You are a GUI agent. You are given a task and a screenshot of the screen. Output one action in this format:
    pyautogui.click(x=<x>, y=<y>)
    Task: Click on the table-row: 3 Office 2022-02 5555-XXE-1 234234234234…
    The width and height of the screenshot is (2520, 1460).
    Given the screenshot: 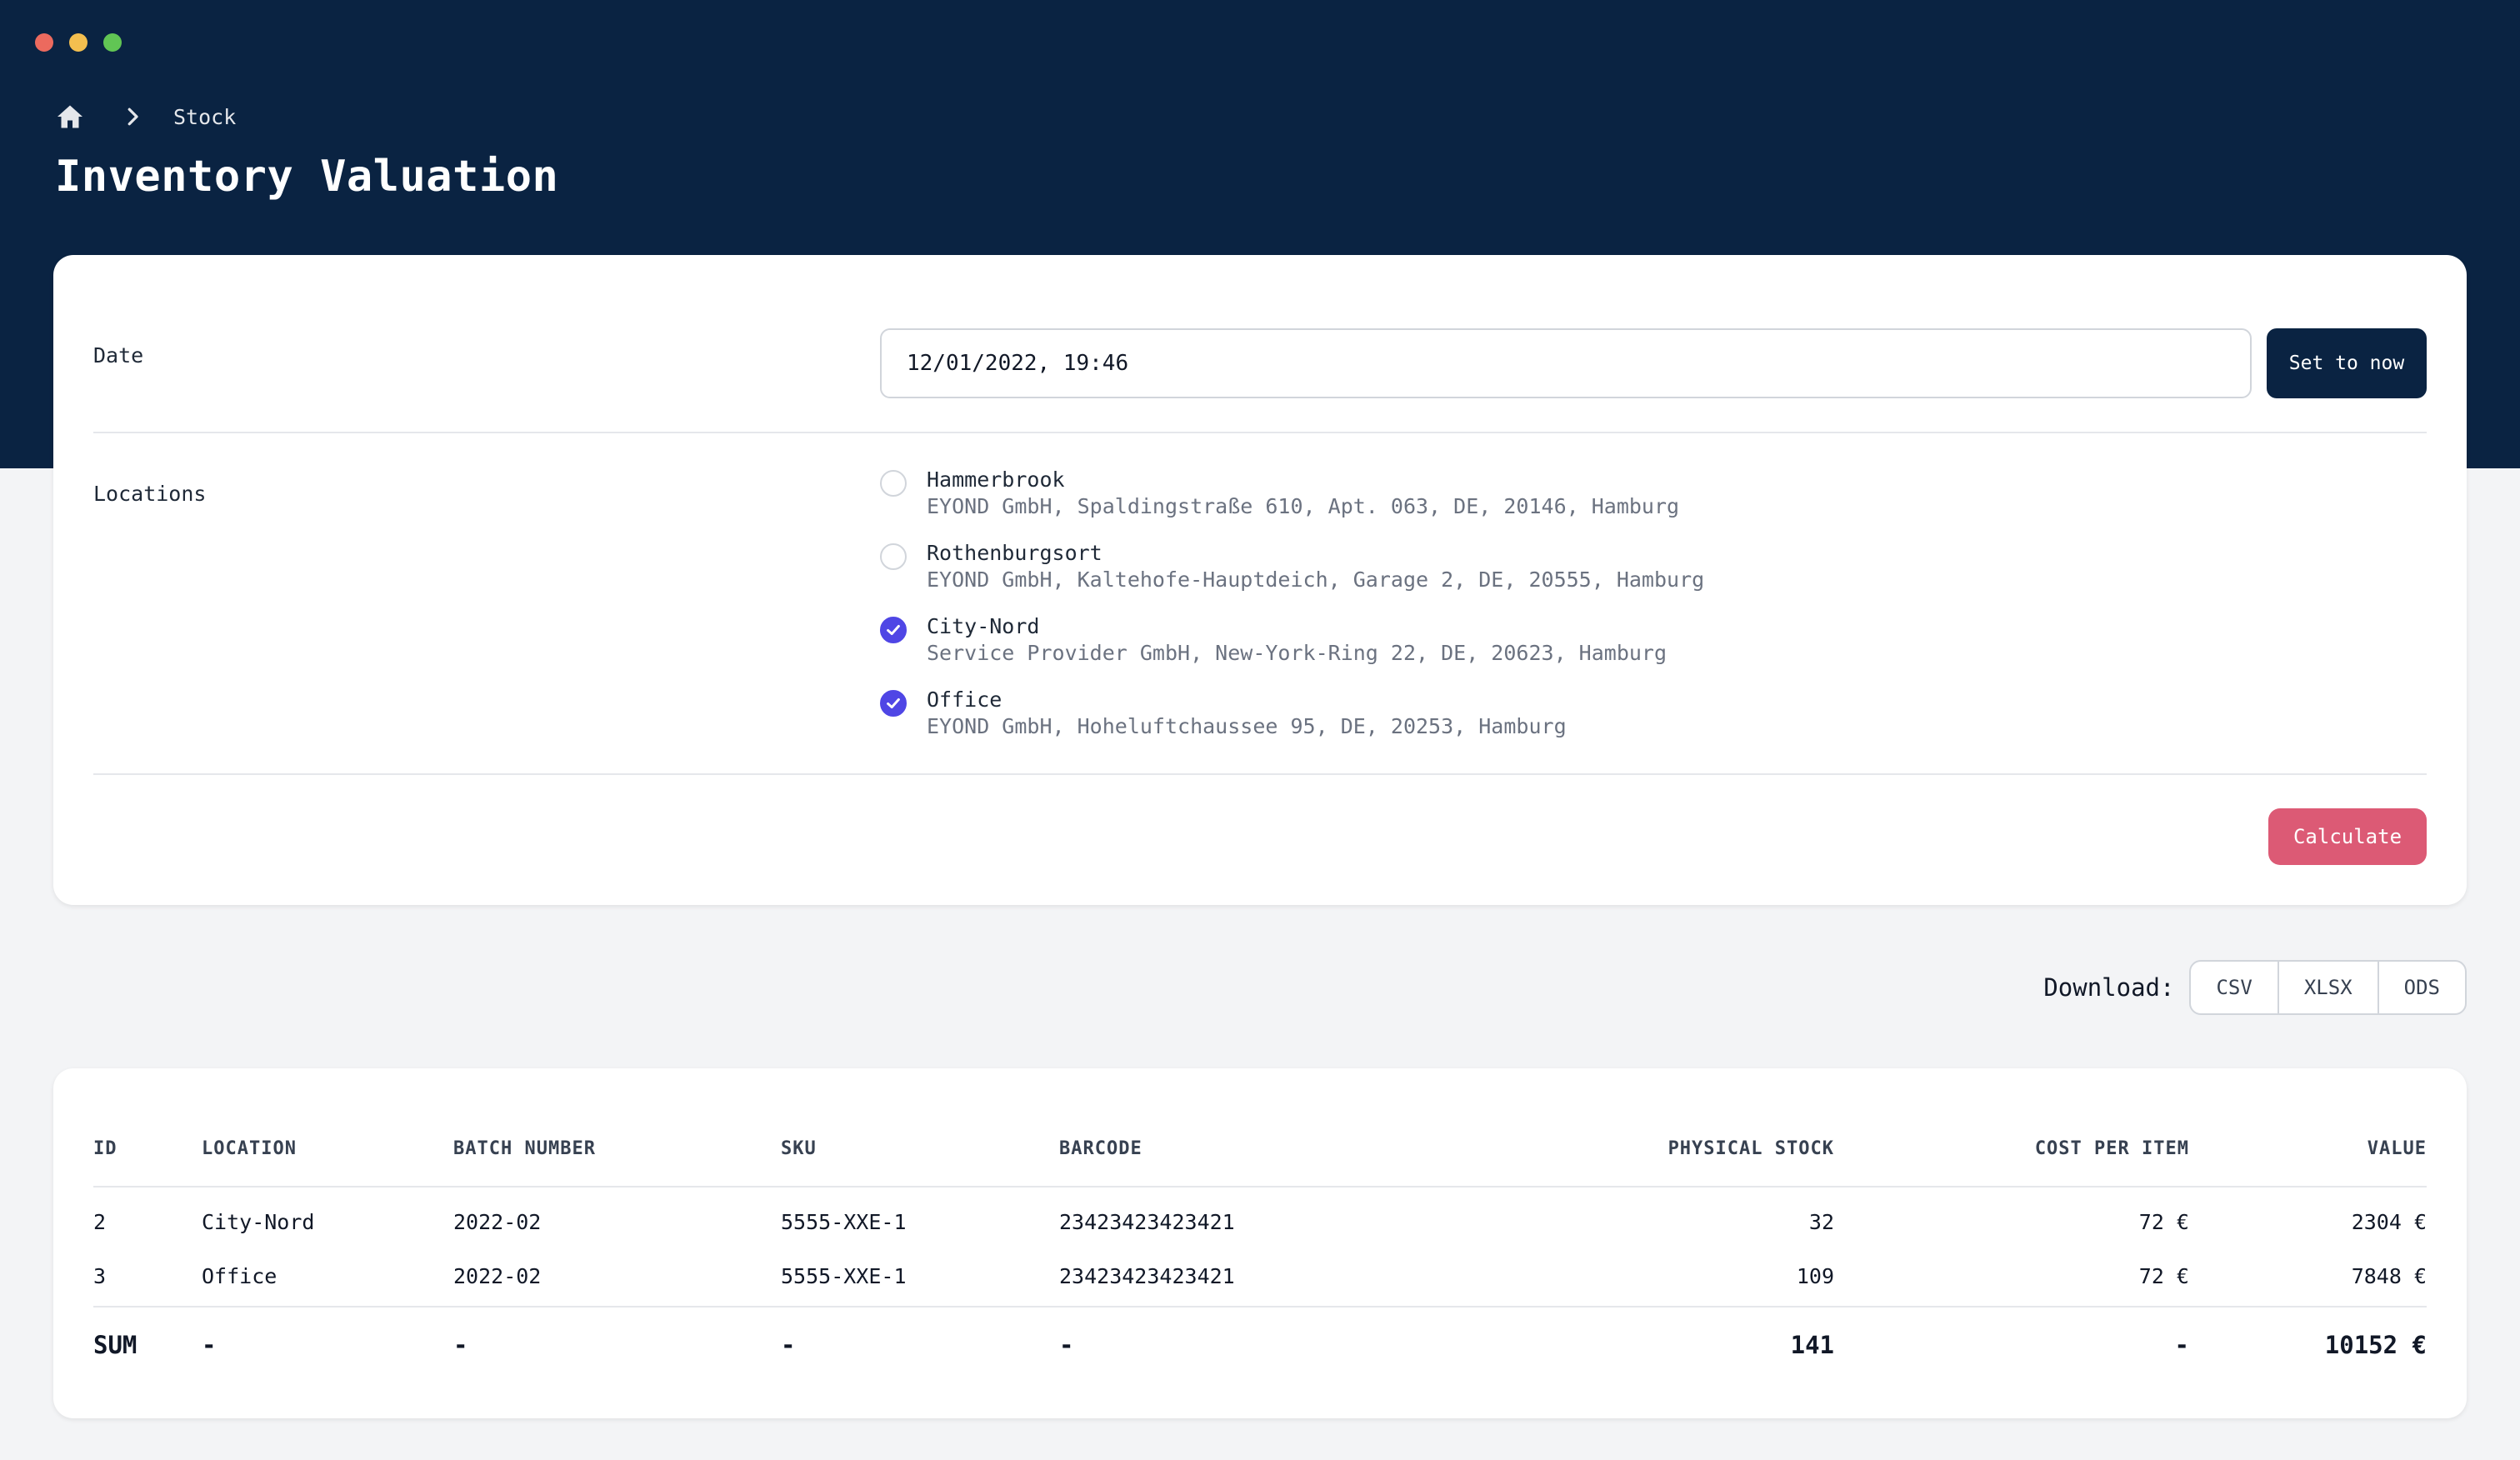 What is the action you would take?
    pyautogui.click(x=1260, y=1277)
    